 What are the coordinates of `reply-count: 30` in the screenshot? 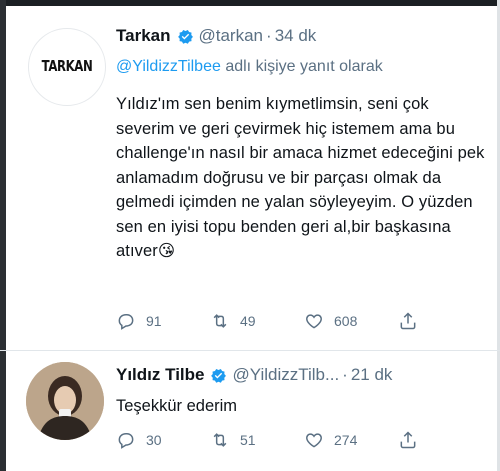 It's located at (154, 440).